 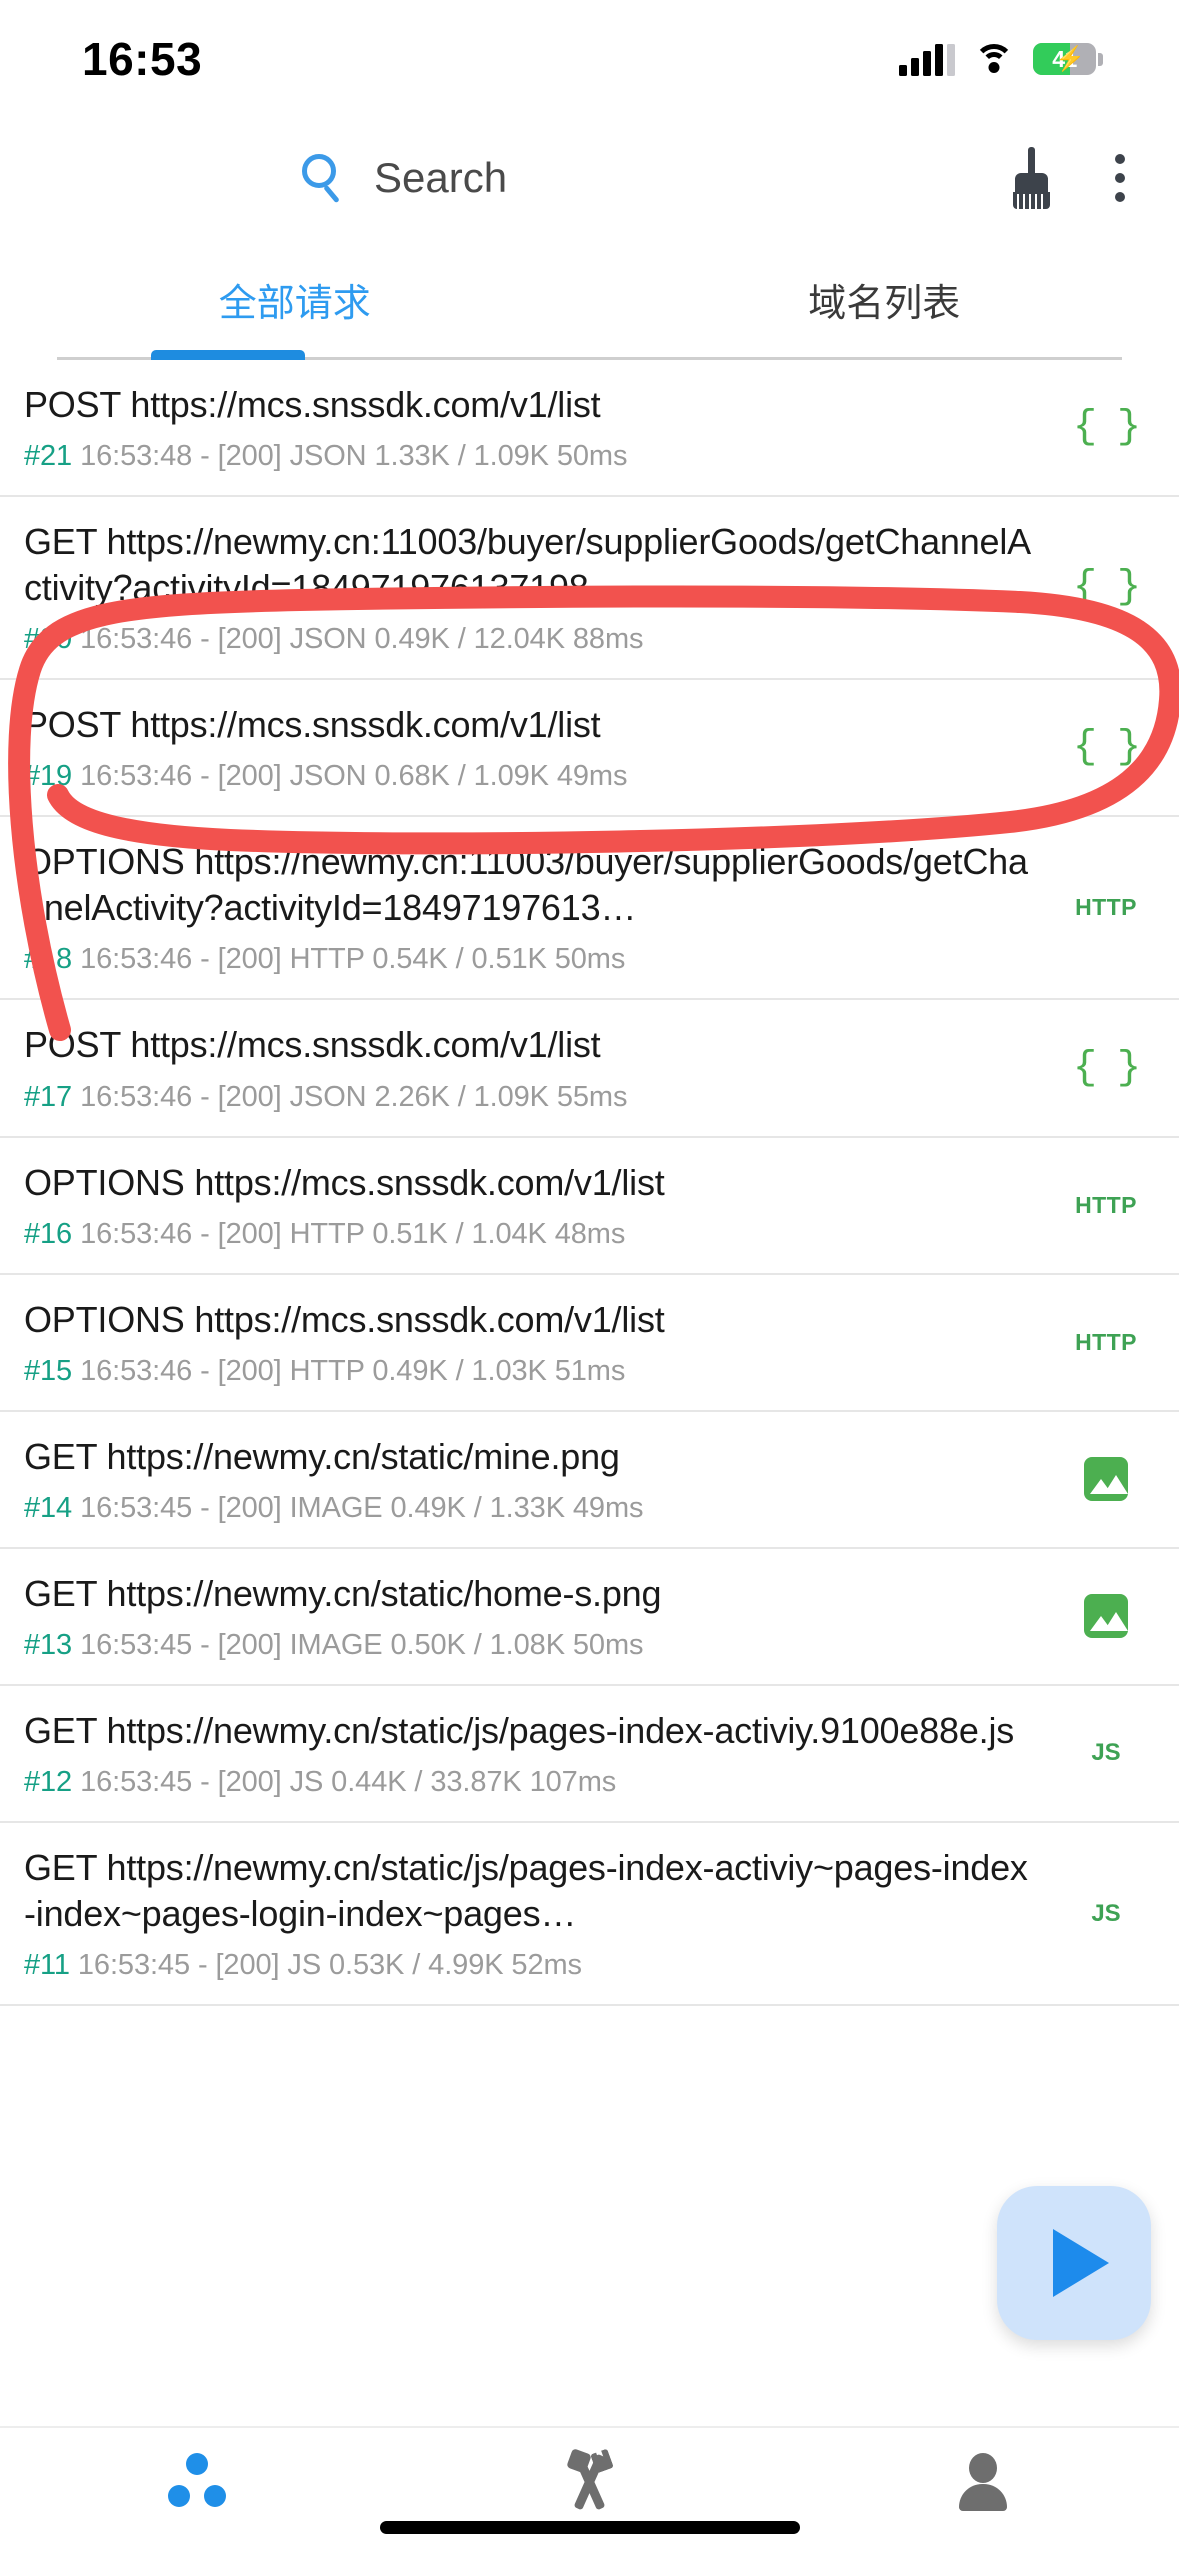 What do you see at coordinates (1081, 2263) in the screenshot?
I see `play-triangle-icon` at bounding box center [1081, 2263].